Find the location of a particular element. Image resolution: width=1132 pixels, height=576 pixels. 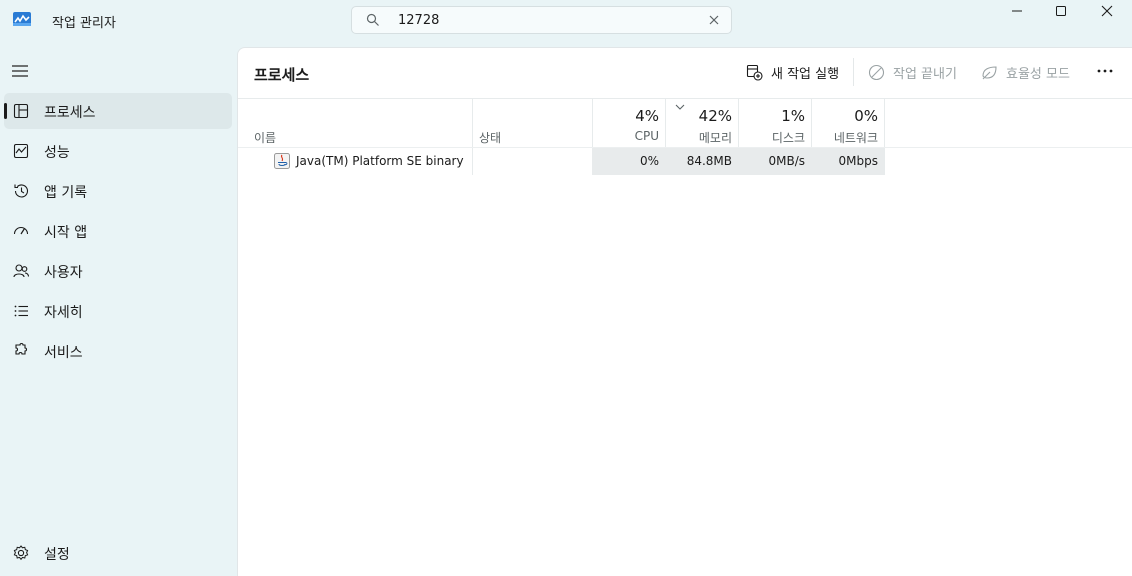

sidebar-item-services: 서비스 is located at coordinates (118, 351).